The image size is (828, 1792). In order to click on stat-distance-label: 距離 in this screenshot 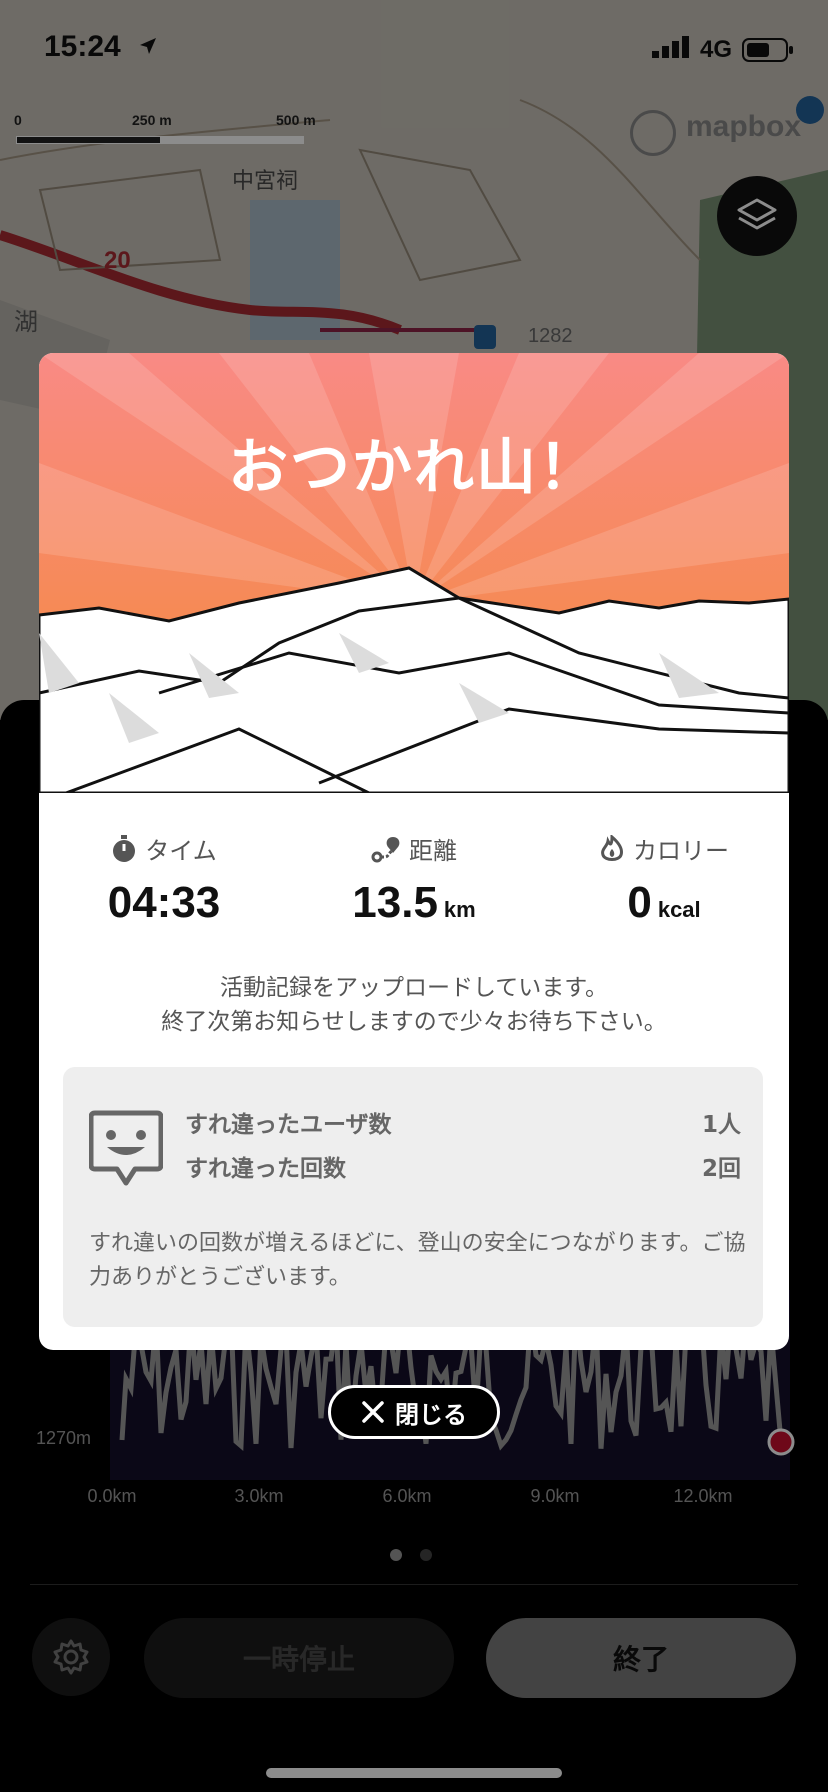, I will do `click(433, 851)`.